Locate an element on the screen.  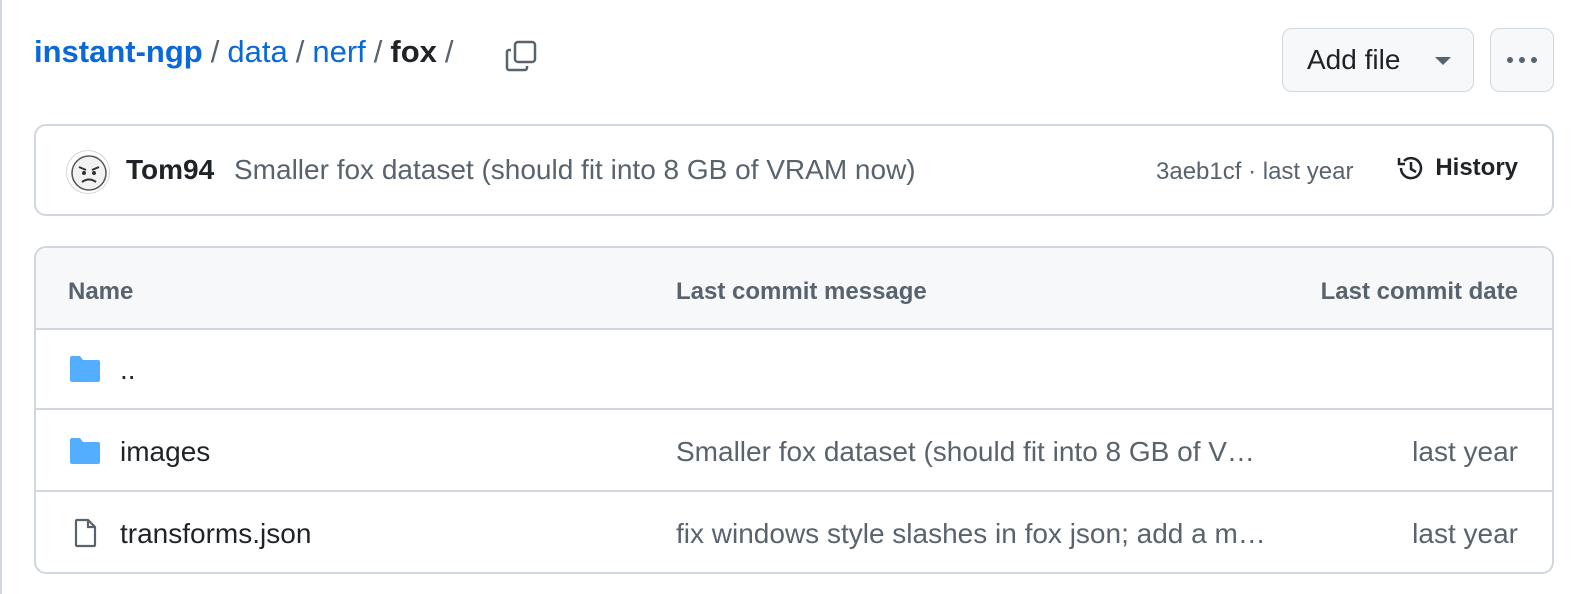
header-name: Name is located at coordinates (101, 291).